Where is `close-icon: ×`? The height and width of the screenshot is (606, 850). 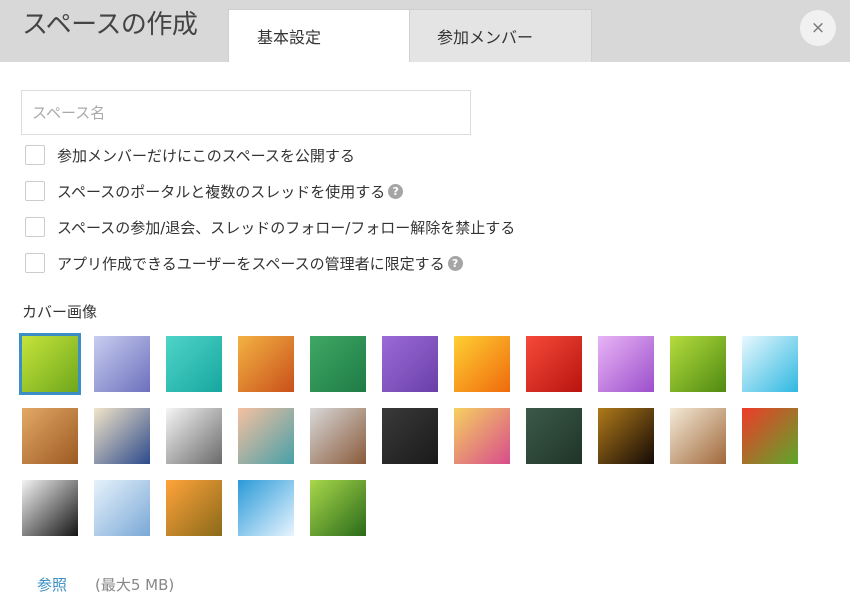
close-icon: × is located at coordinates (818, 28).